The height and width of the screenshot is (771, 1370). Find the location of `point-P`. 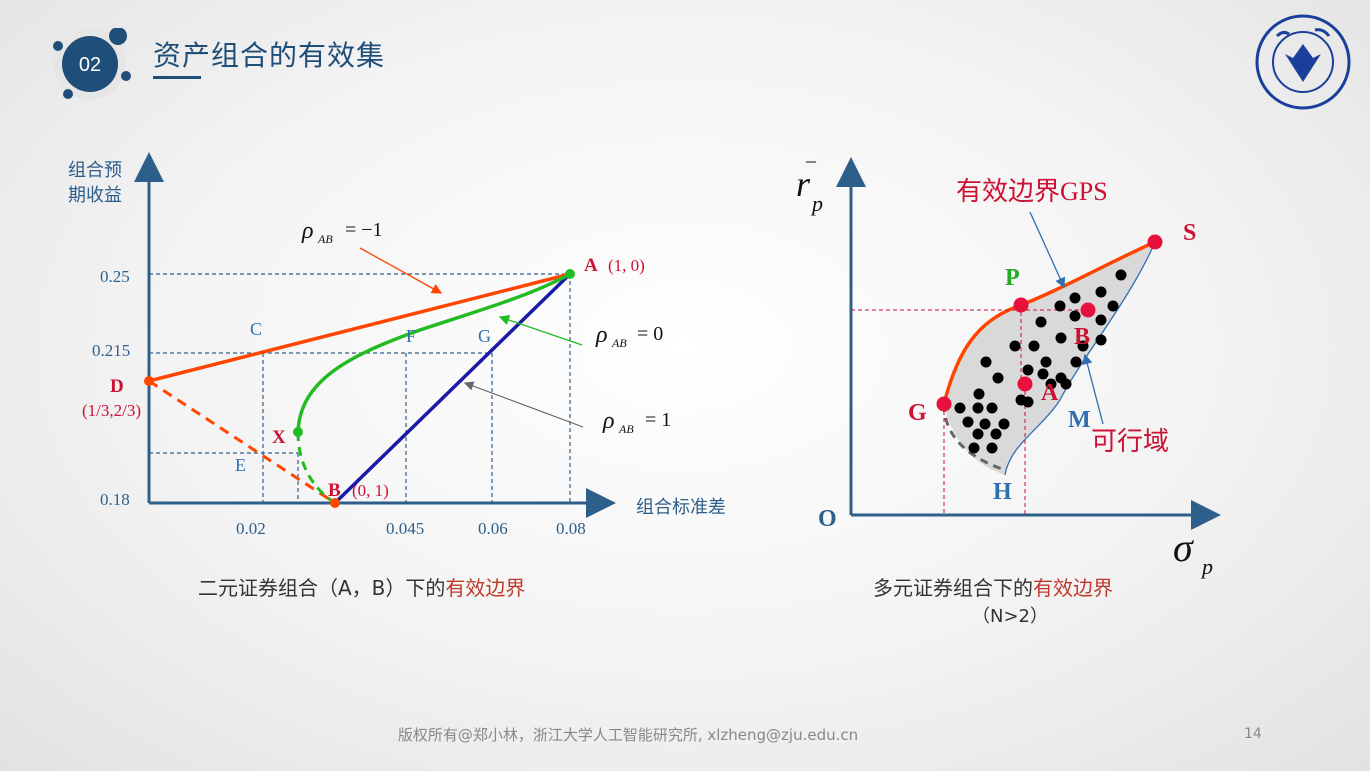

point-P is located at coordinates (1021, 305).